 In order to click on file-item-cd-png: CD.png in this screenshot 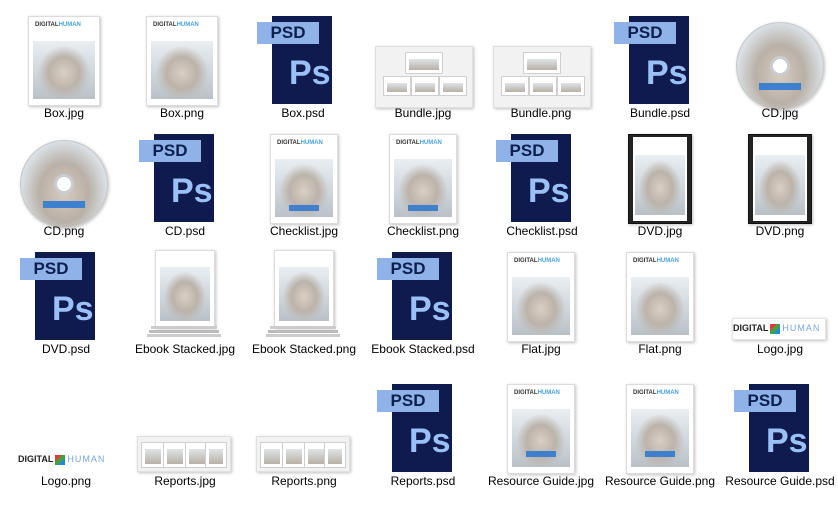, I will do `click(64, 190)`.